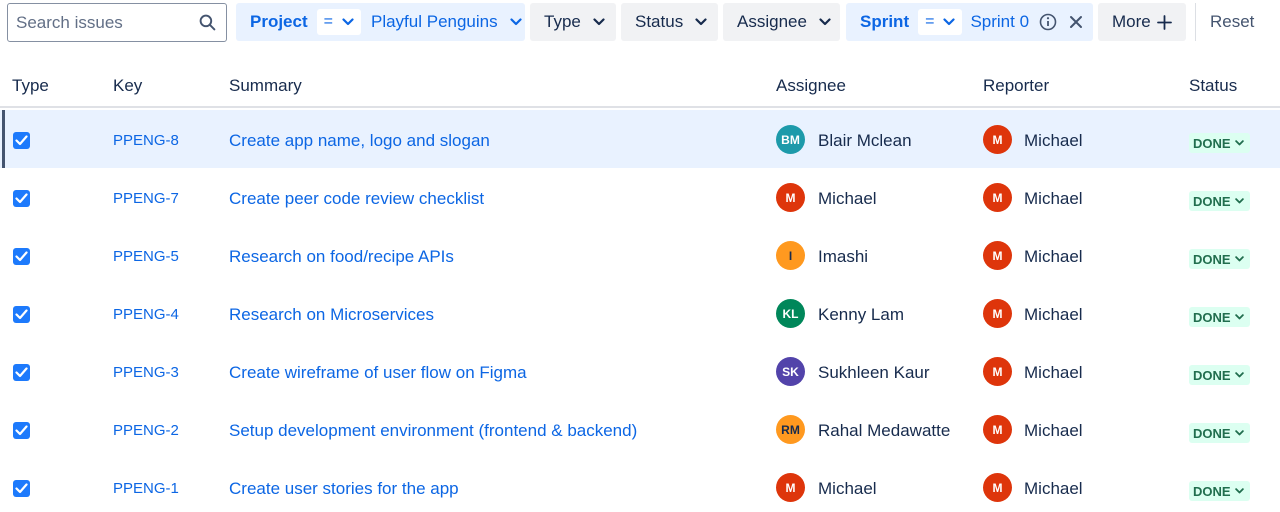  Describe the element at coordinates (265, 86) in the screenshot. I see `column-header-summary: Summary` at that location.